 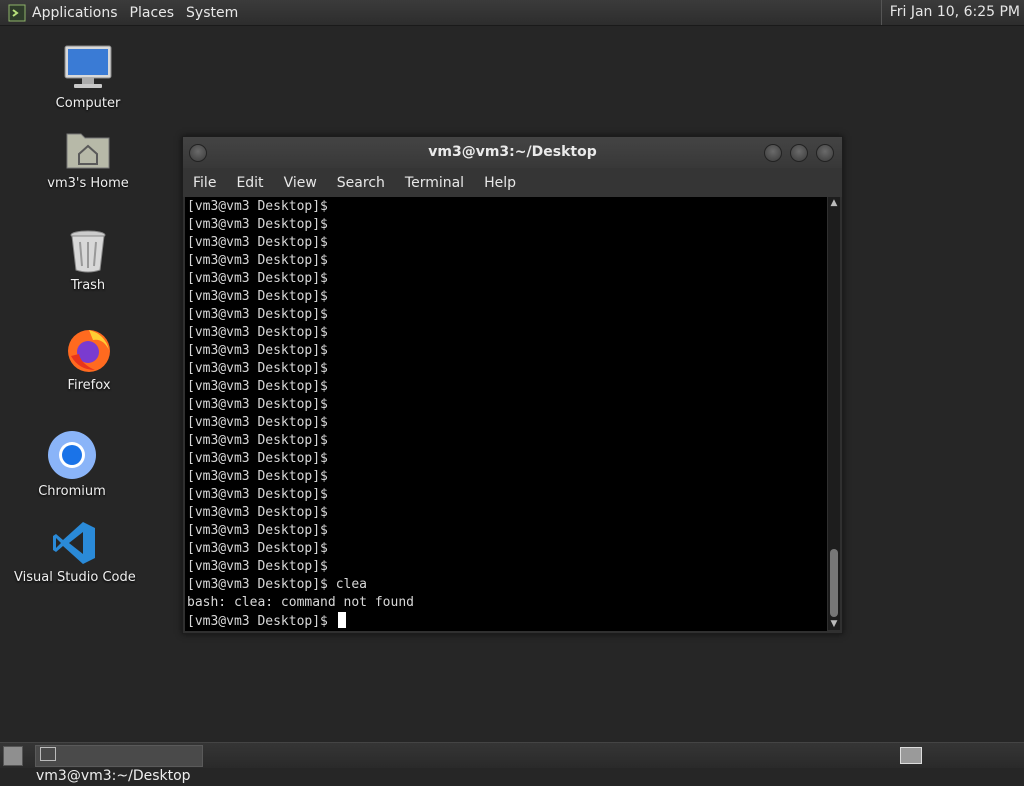 I want to click on clock: Fri Jan 10, 6:25 PM, so click(x=950, y=12).